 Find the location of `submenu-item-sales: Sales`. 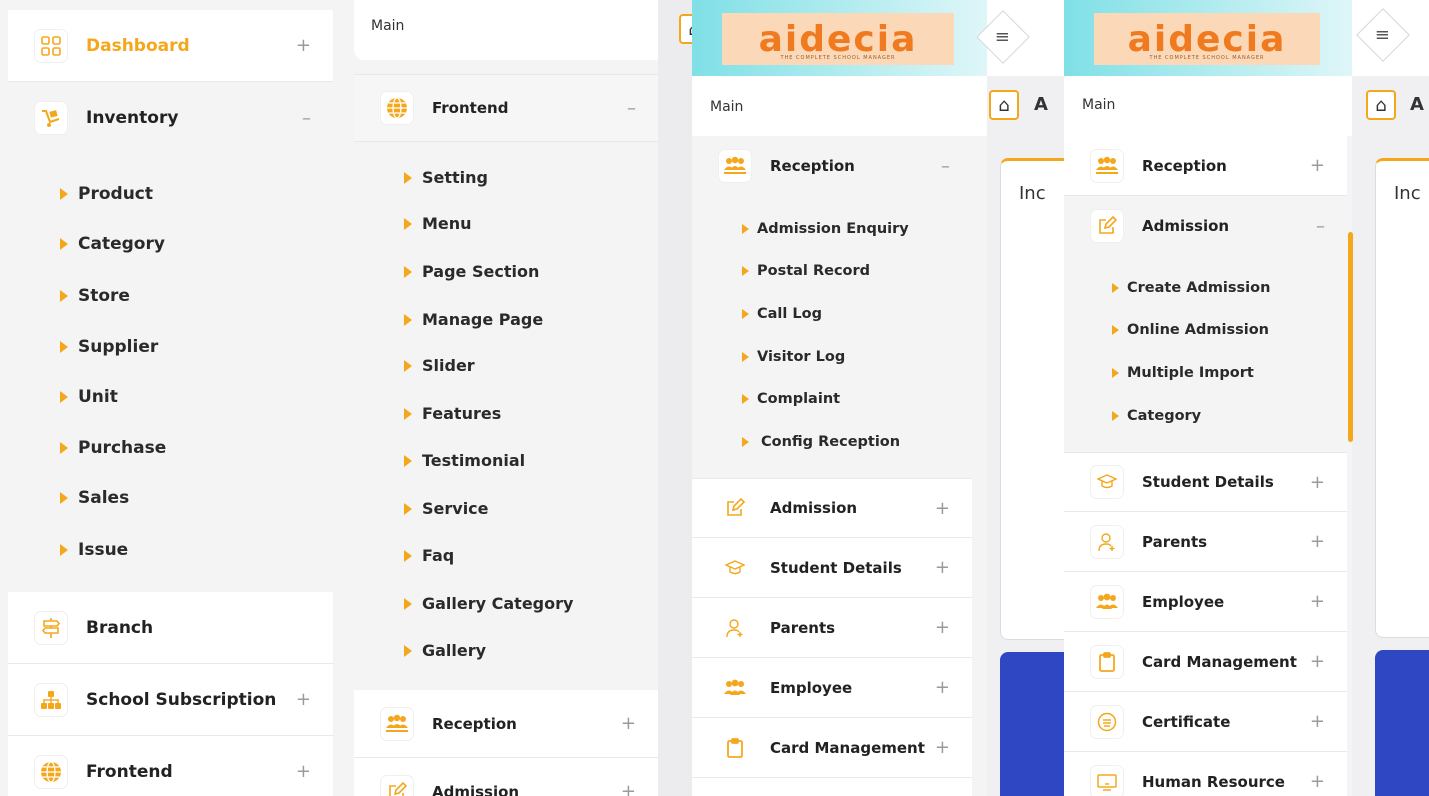

submenu-item-sales: Sales is located at coordinates (94, 498).